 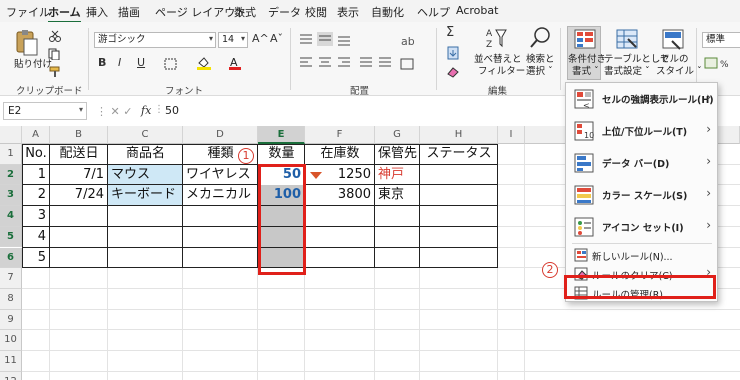 What do you see at coordinates (11, 320) in the screenshot?
I see `row-header-9: 9` at bounding box center [11, 320].